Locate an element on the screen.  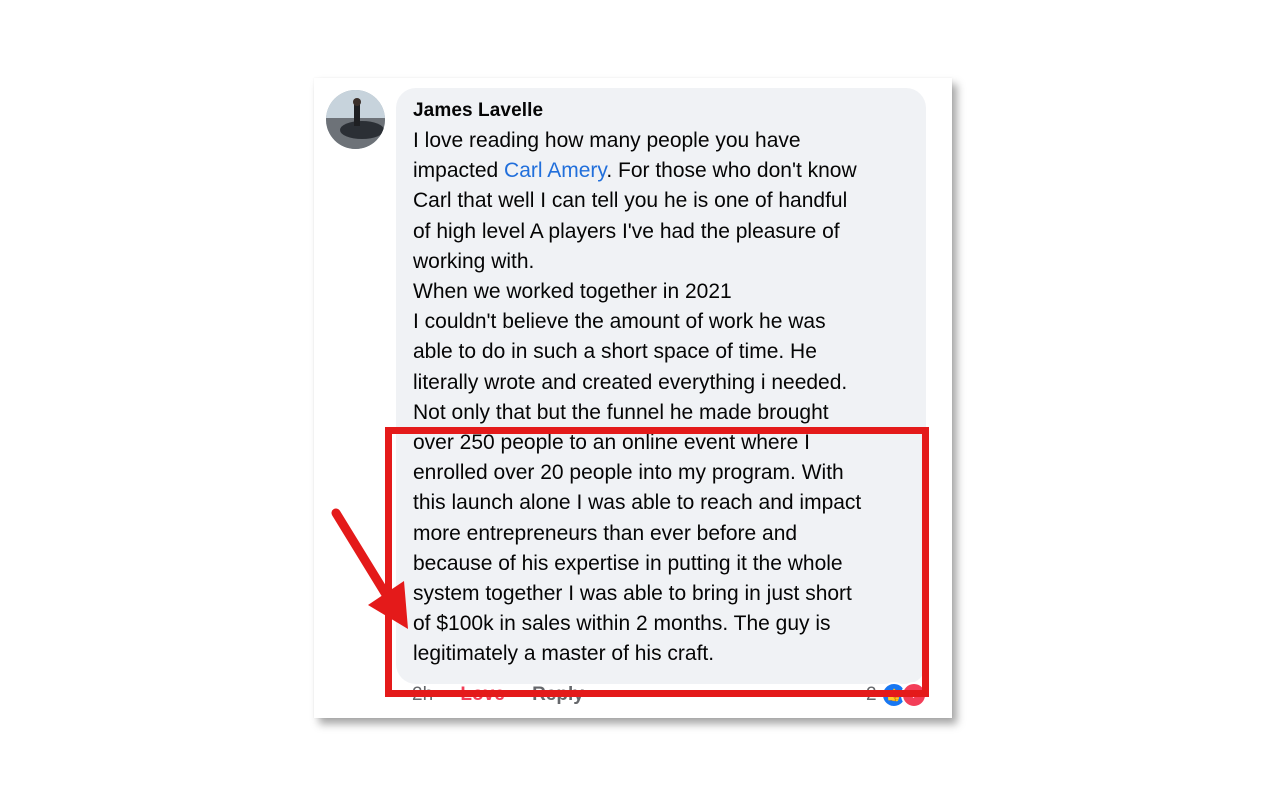
arrow-annotation-icon is located at coordinates (369, 568).